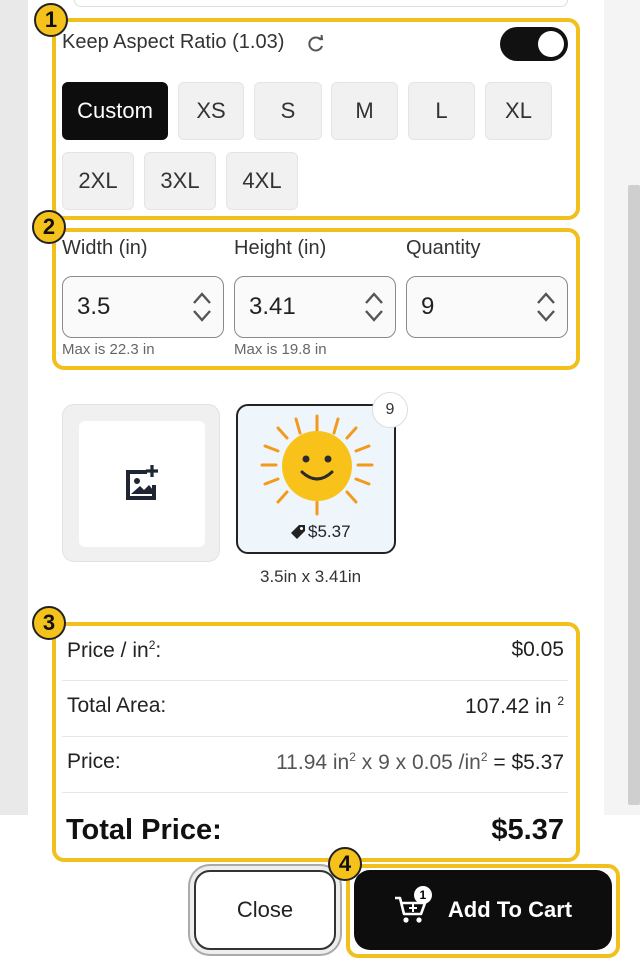  I want to click on aspect-ratio-label: Keep Aspect Ratio (1.03), so click(173, 42).